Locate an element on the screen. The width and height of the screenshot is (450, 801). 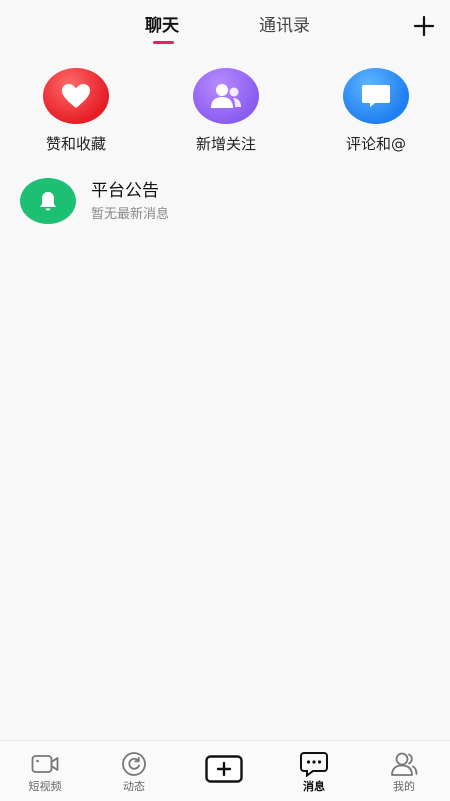
nav-profile-label: 我的 is located at coordinates (404, 786).